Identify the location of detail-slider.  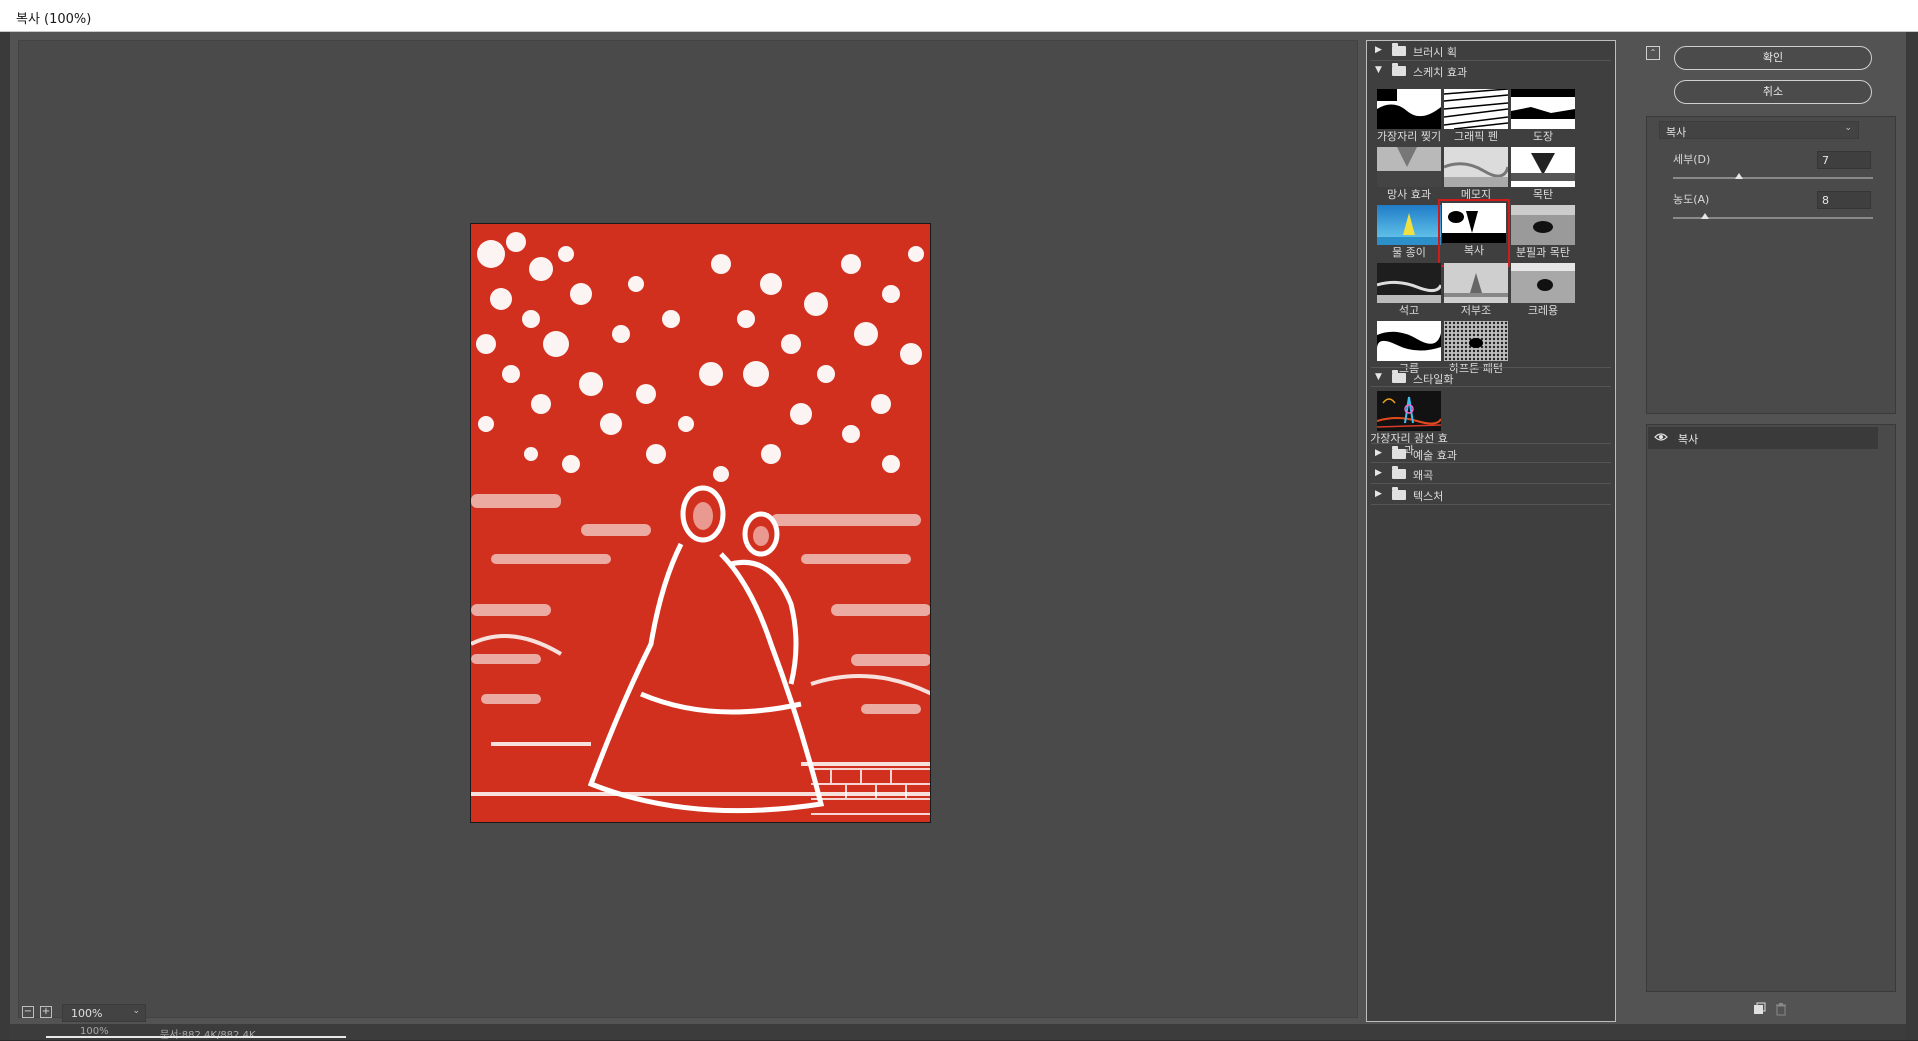
(1773, 176).